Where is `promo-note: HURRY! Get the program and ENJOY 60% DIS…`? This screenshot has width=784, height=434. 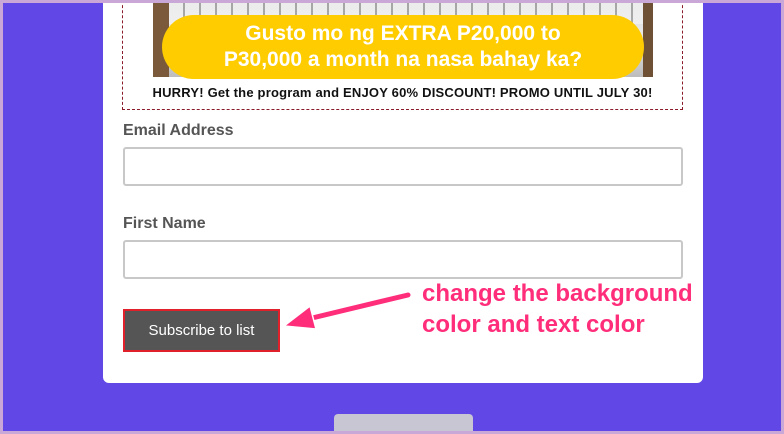 promo-note: HURRY! Get the program and ENJOY 60% DIS… is located at coordinates (402, 92).